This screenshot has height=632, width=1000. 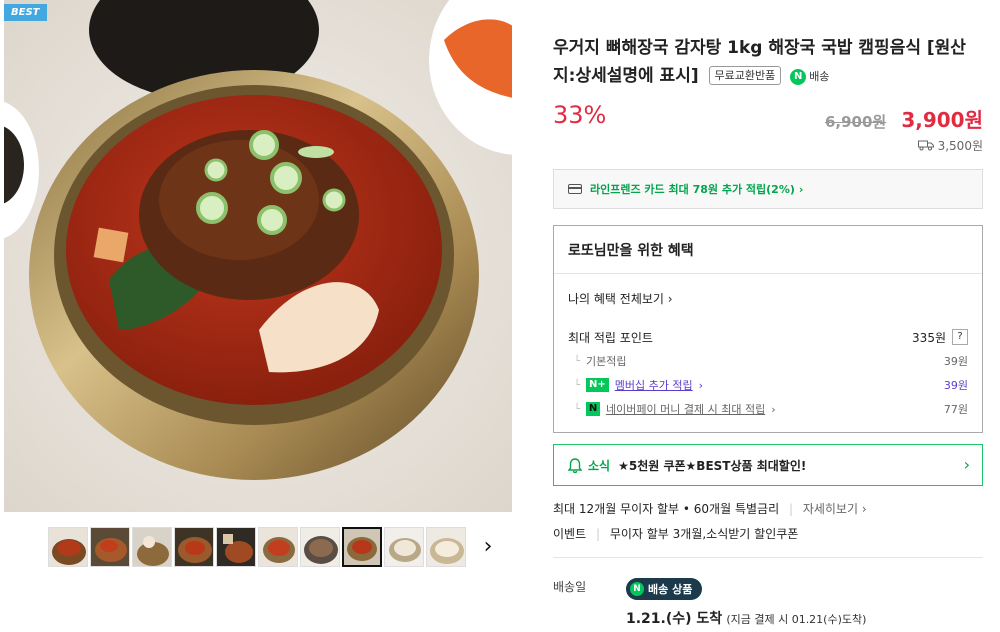 What do you see at coordinates (768, 409) in the screenshot?
I see `benefit-row-npay: └ N 네이버페이 머니 결제 시 최대 적립 › 77원` at bounding box center [768, 409].